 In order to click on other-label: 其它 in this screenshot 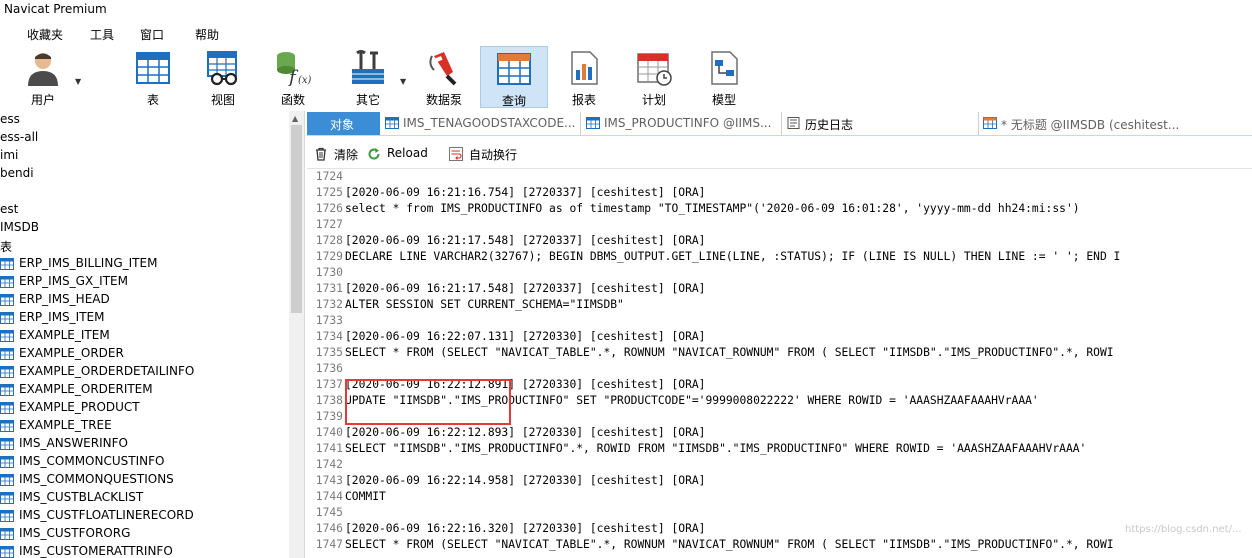, I will do `click(367, 100)`.